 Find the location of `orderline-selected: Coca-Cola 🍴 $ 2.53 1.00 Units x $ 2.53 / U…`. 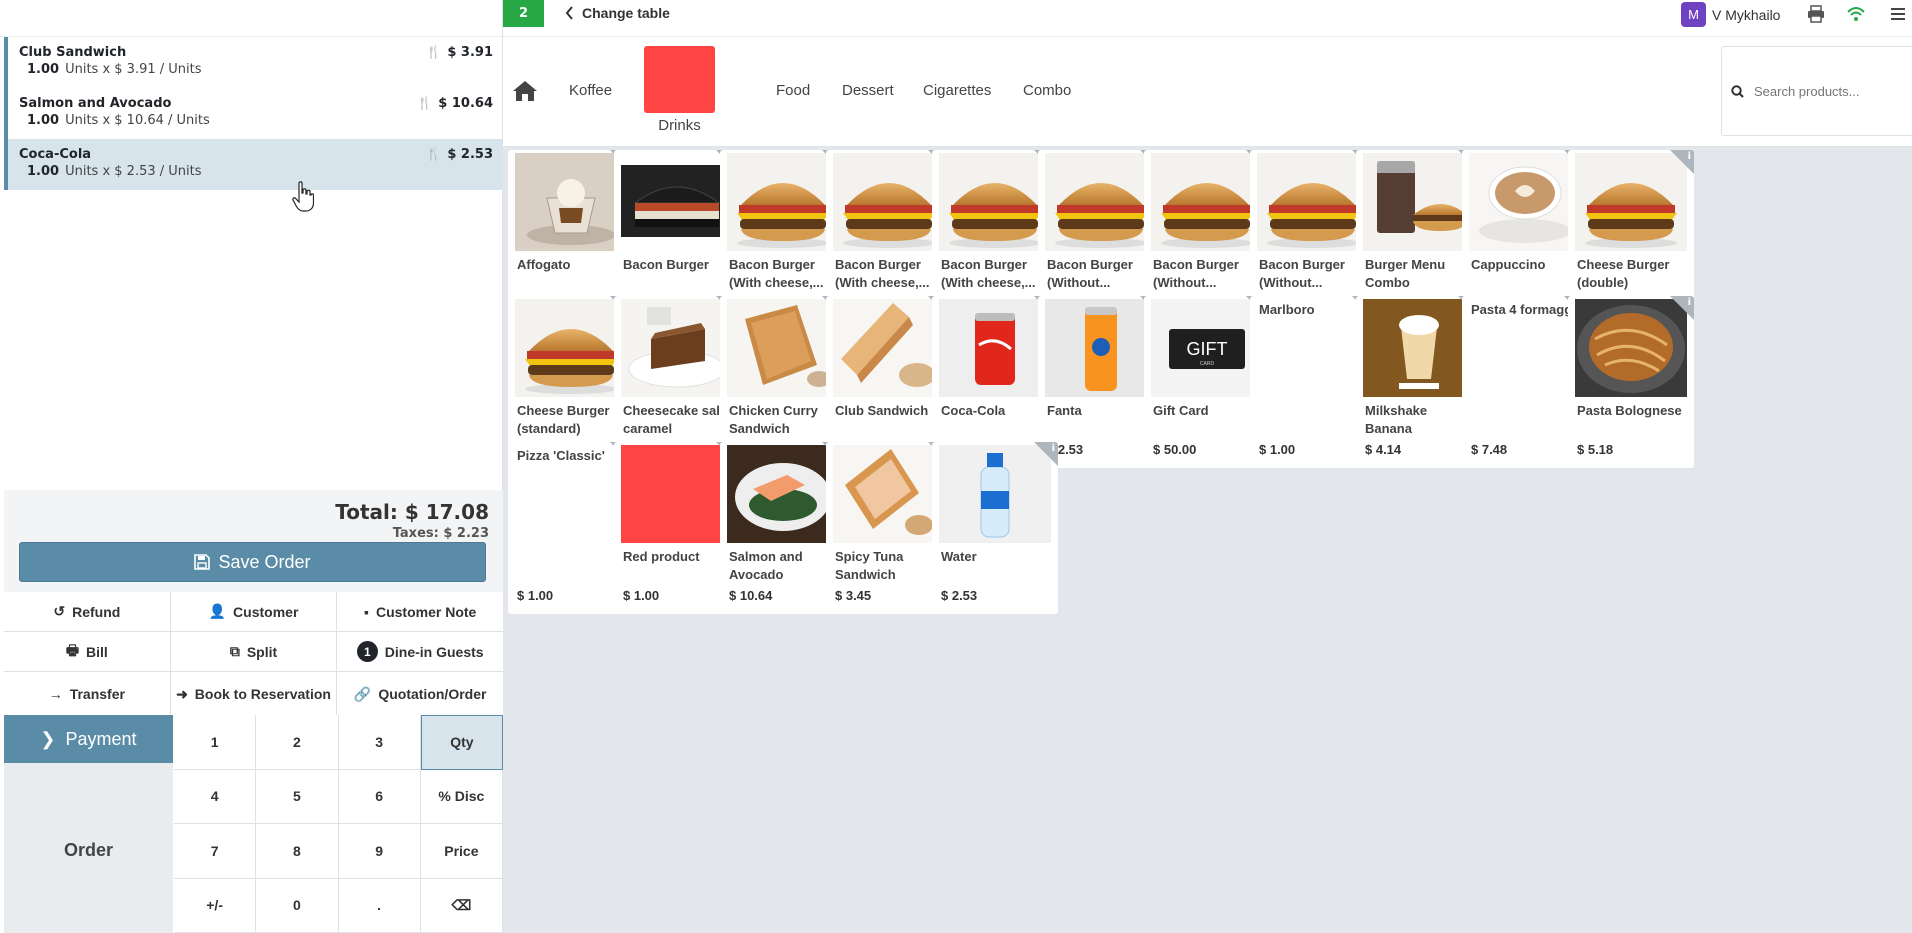

orderline-selected: Coca-Cola 🍴 $ 2.53 1.00 Units x $ 2.53 / U… is located at coordinates (253, 164).